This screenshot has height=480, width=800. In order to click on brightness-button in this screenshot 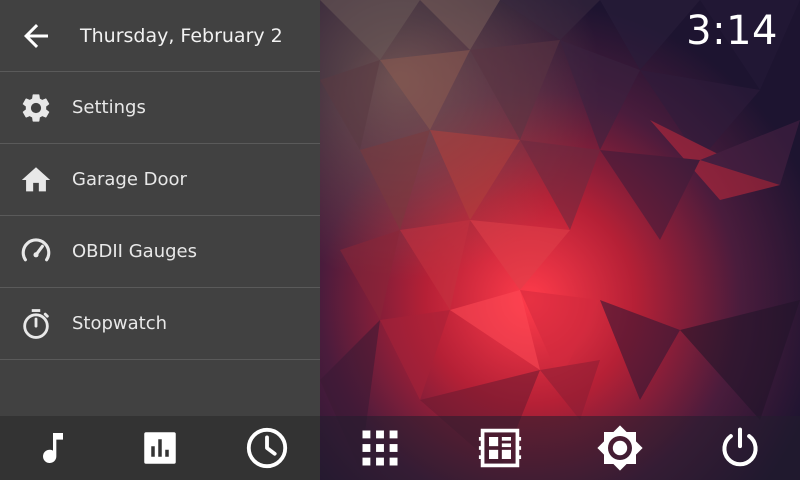, I will do `click(620, 448)`.